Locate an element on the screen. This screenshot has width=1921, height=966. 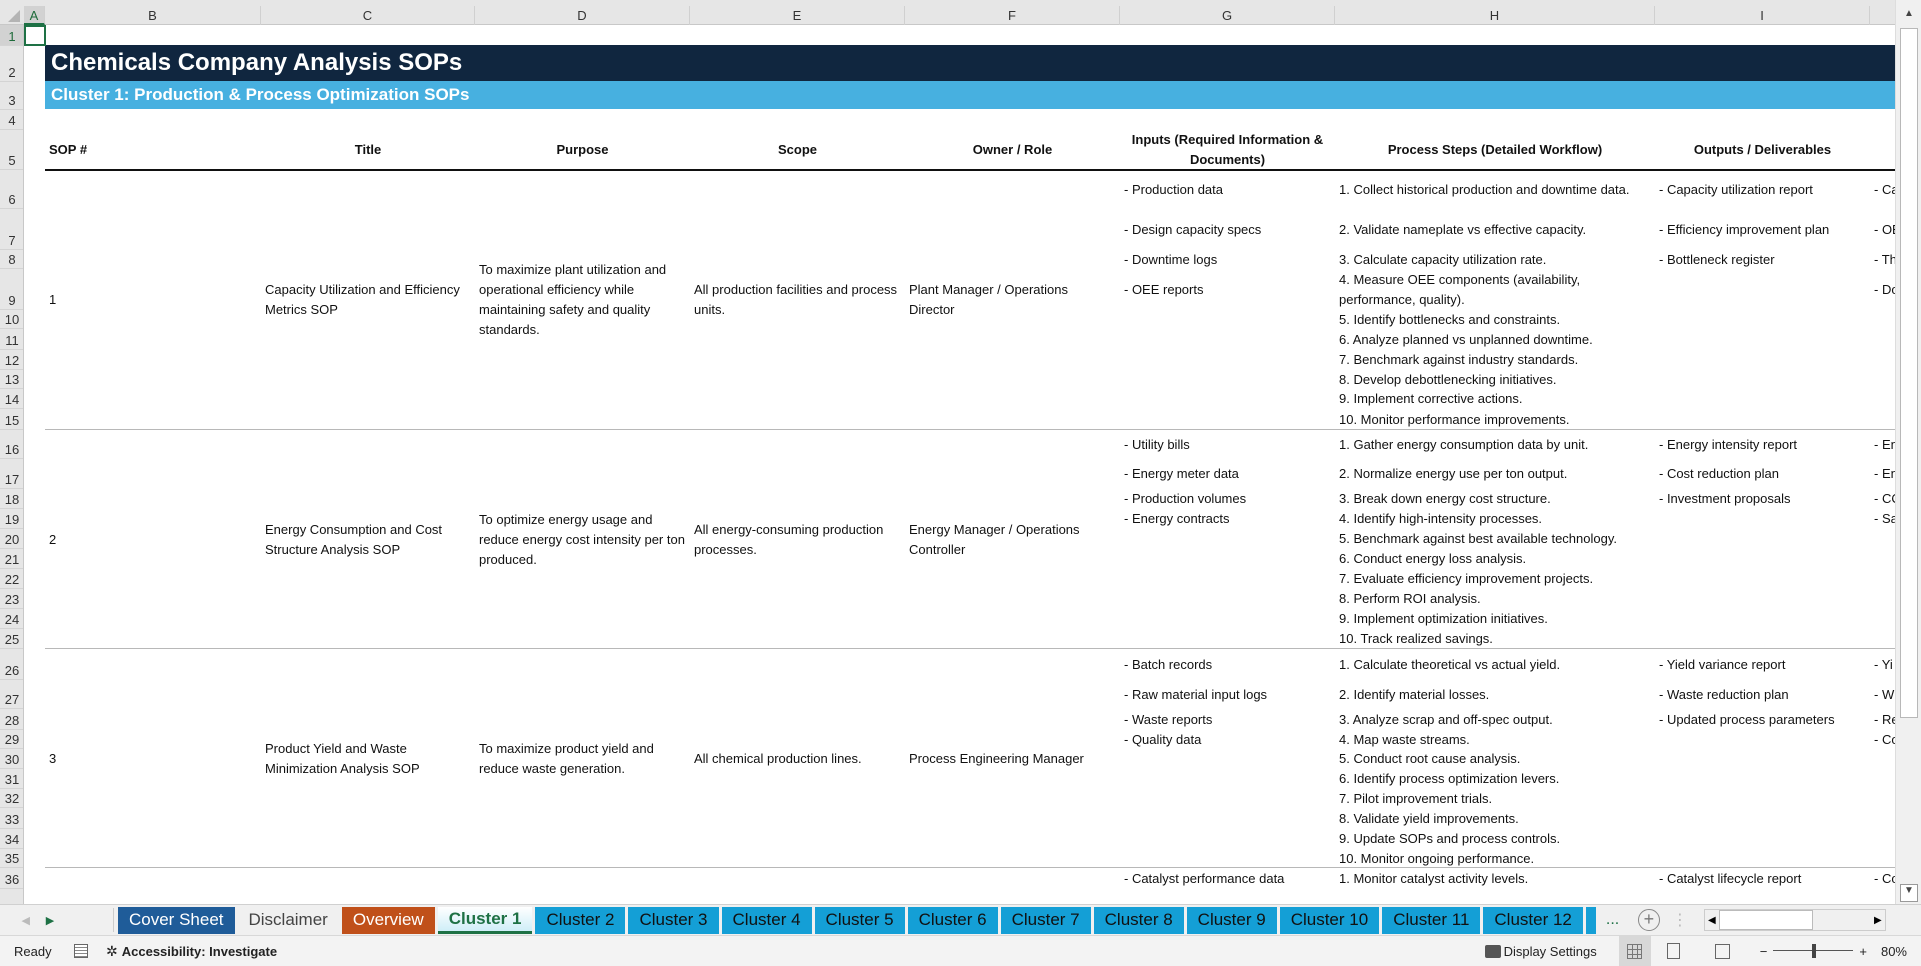
input-item: - Energy meter data is located at coordinates (1228, 474).